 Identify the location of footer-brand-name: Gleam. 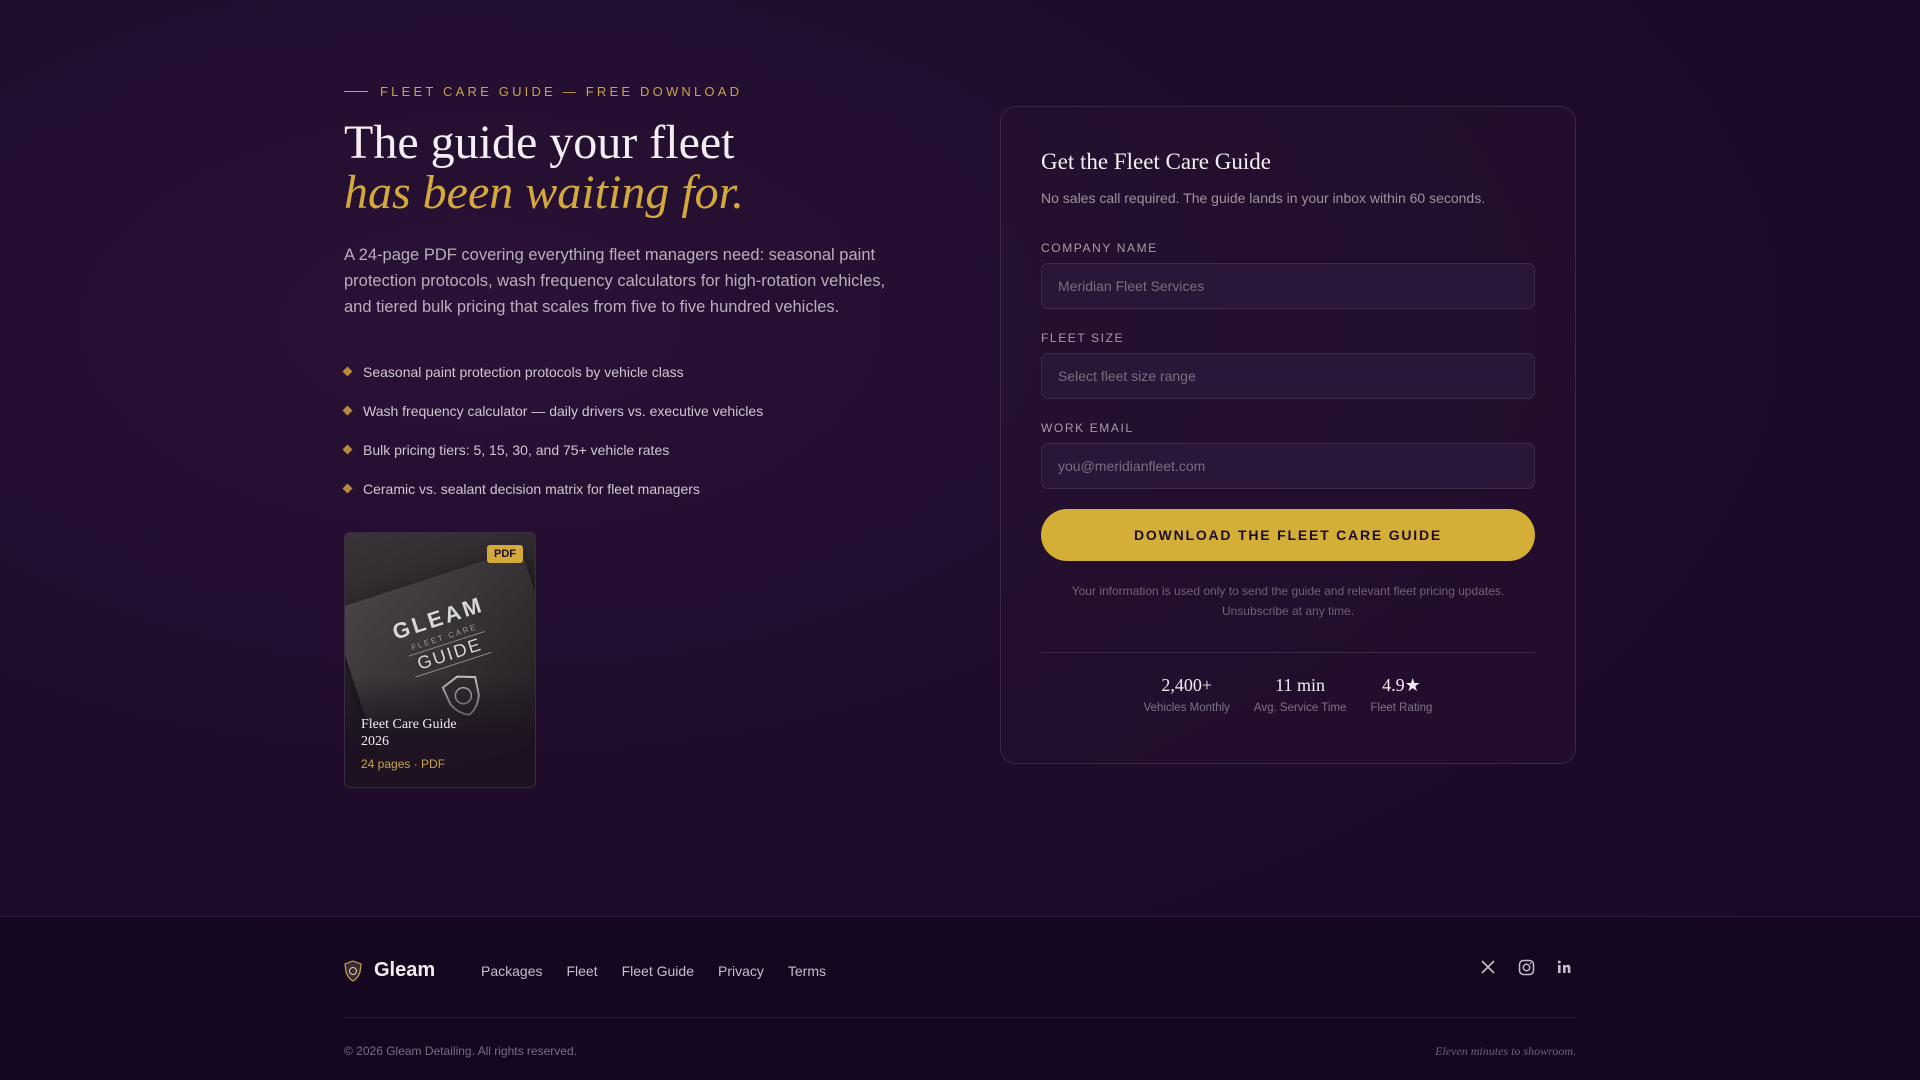
(405, 970).